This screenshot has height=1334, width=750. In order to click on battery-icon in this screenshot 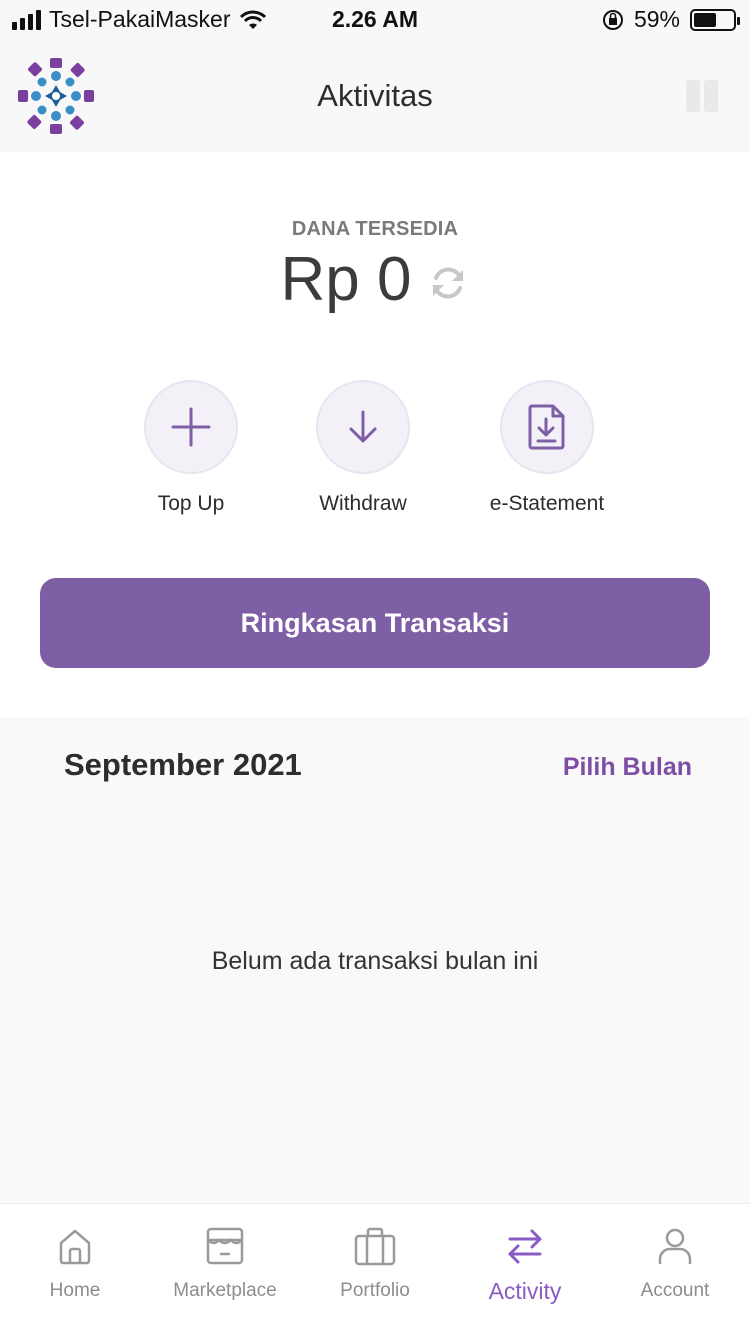, I will do `click(715, 19)`.